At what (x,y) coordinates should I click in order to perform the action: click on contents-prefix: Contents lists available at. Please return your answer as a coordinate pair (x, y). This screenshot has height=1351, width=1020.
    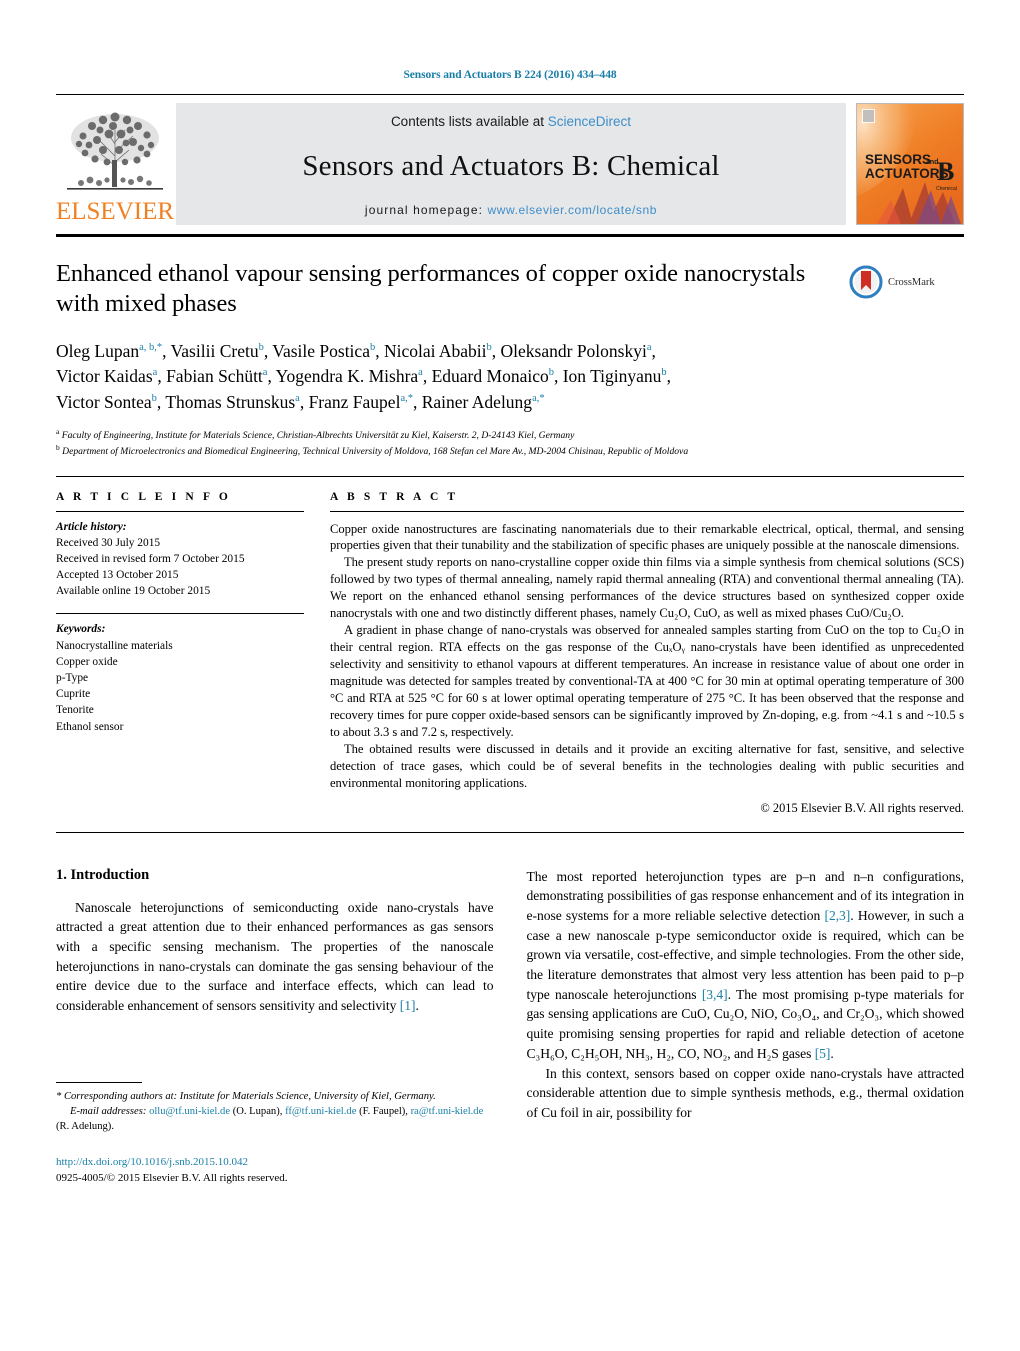
    Looking at the image, I should click on (469, 121).